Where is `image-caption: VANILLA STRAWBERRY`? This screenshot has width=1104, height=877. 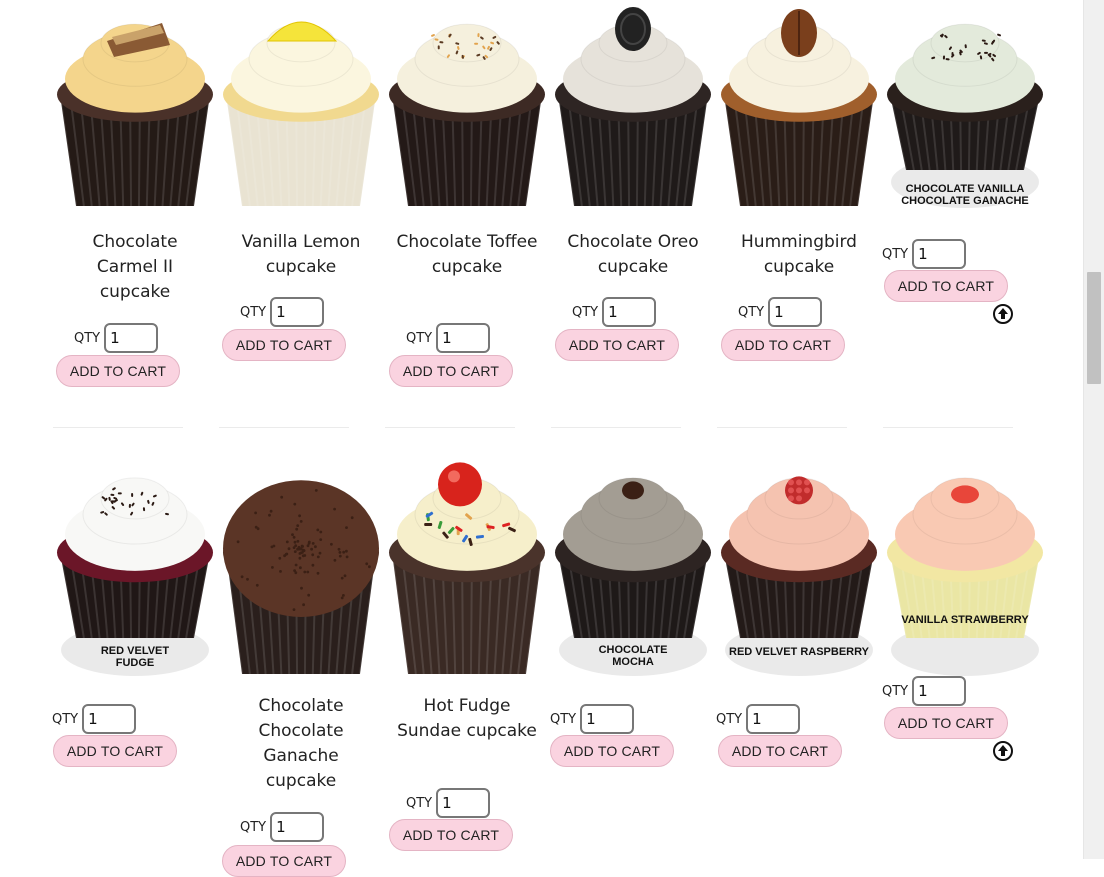 image-caption: VANILLA STRAWBERRY is located at coordinates (965, 620).